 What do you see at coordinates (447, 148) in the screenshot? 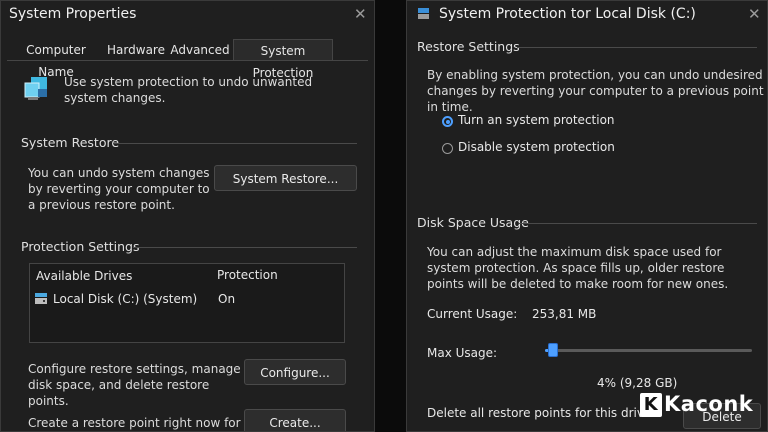
I see `radio-unselected-icon` at bounding box center [447, 148].